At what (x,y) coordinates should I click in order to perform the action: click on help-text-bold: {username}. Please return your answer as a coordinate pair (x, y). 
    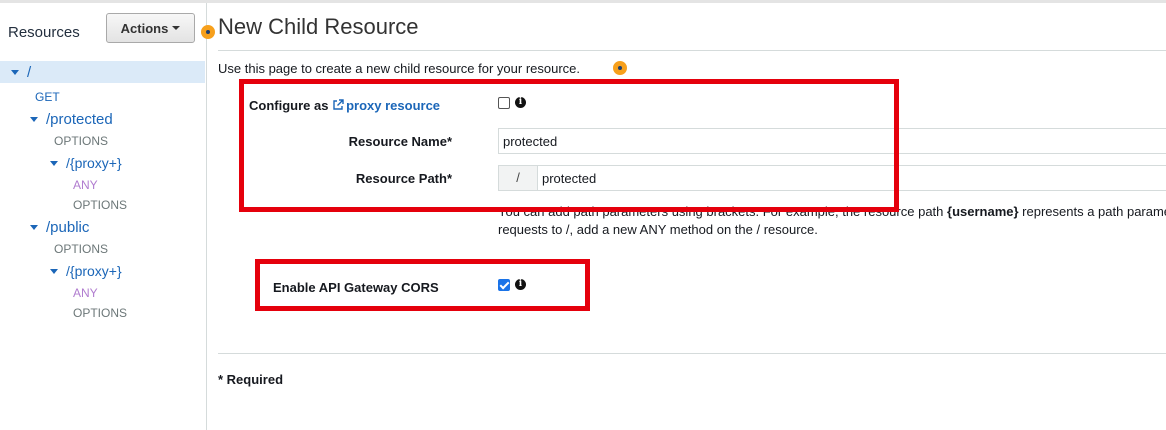
    Looking at the image, I should click on (983, 211).